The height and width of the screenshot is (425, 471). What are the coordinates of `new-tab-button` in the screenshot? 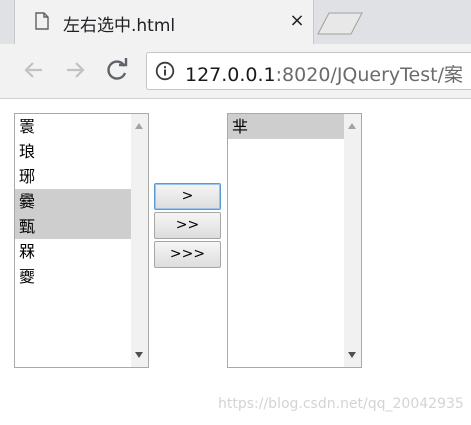 It's located at (340, 23).